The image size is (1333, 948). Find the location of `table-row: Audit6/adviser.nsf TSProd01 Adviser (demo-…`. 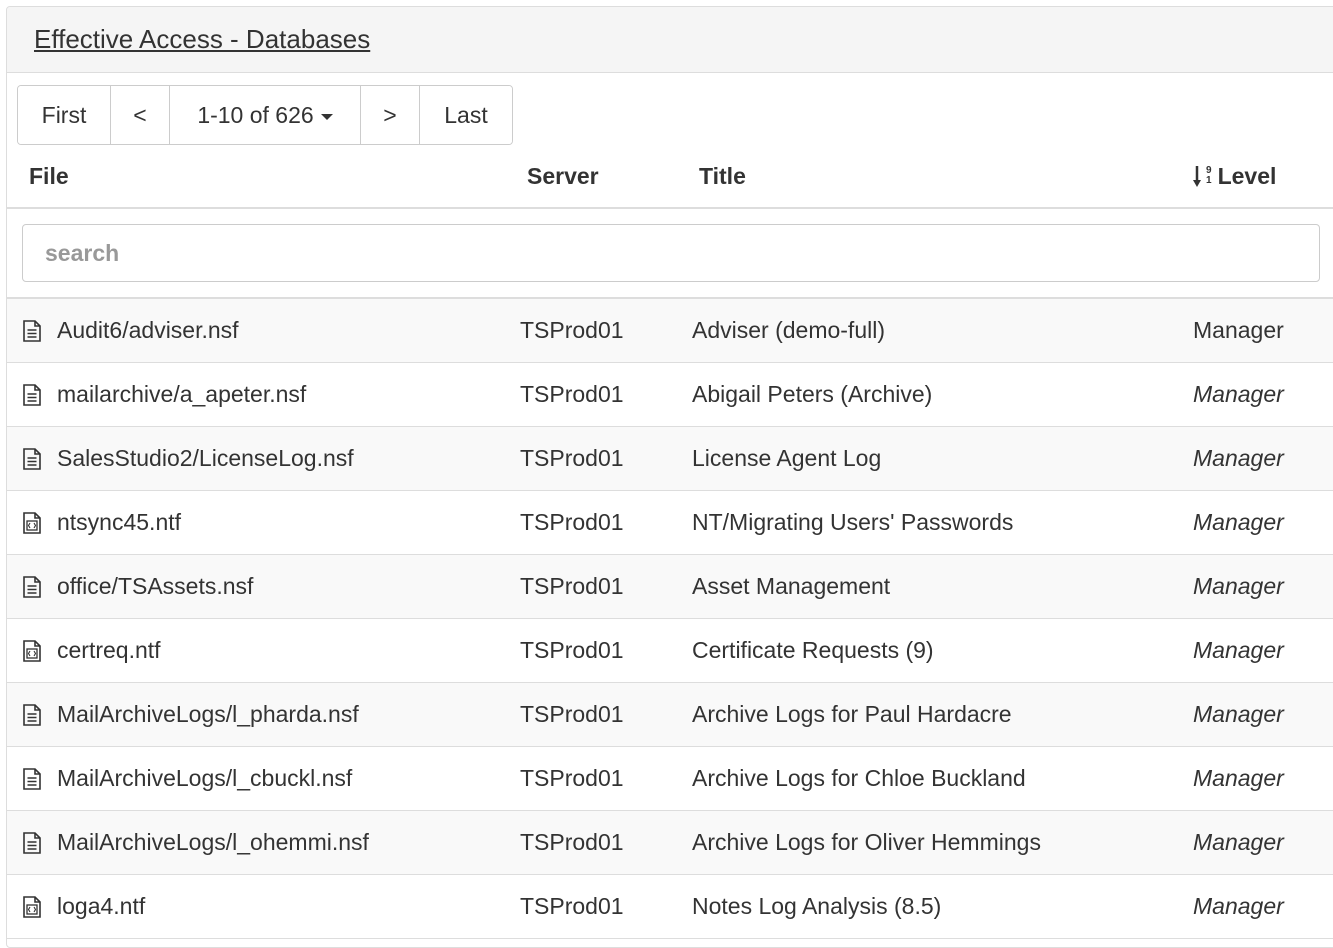

table-row: Audit6/adviser.nsf TSProd01 Adviser (demo-… is located at coordinates (670, 331).